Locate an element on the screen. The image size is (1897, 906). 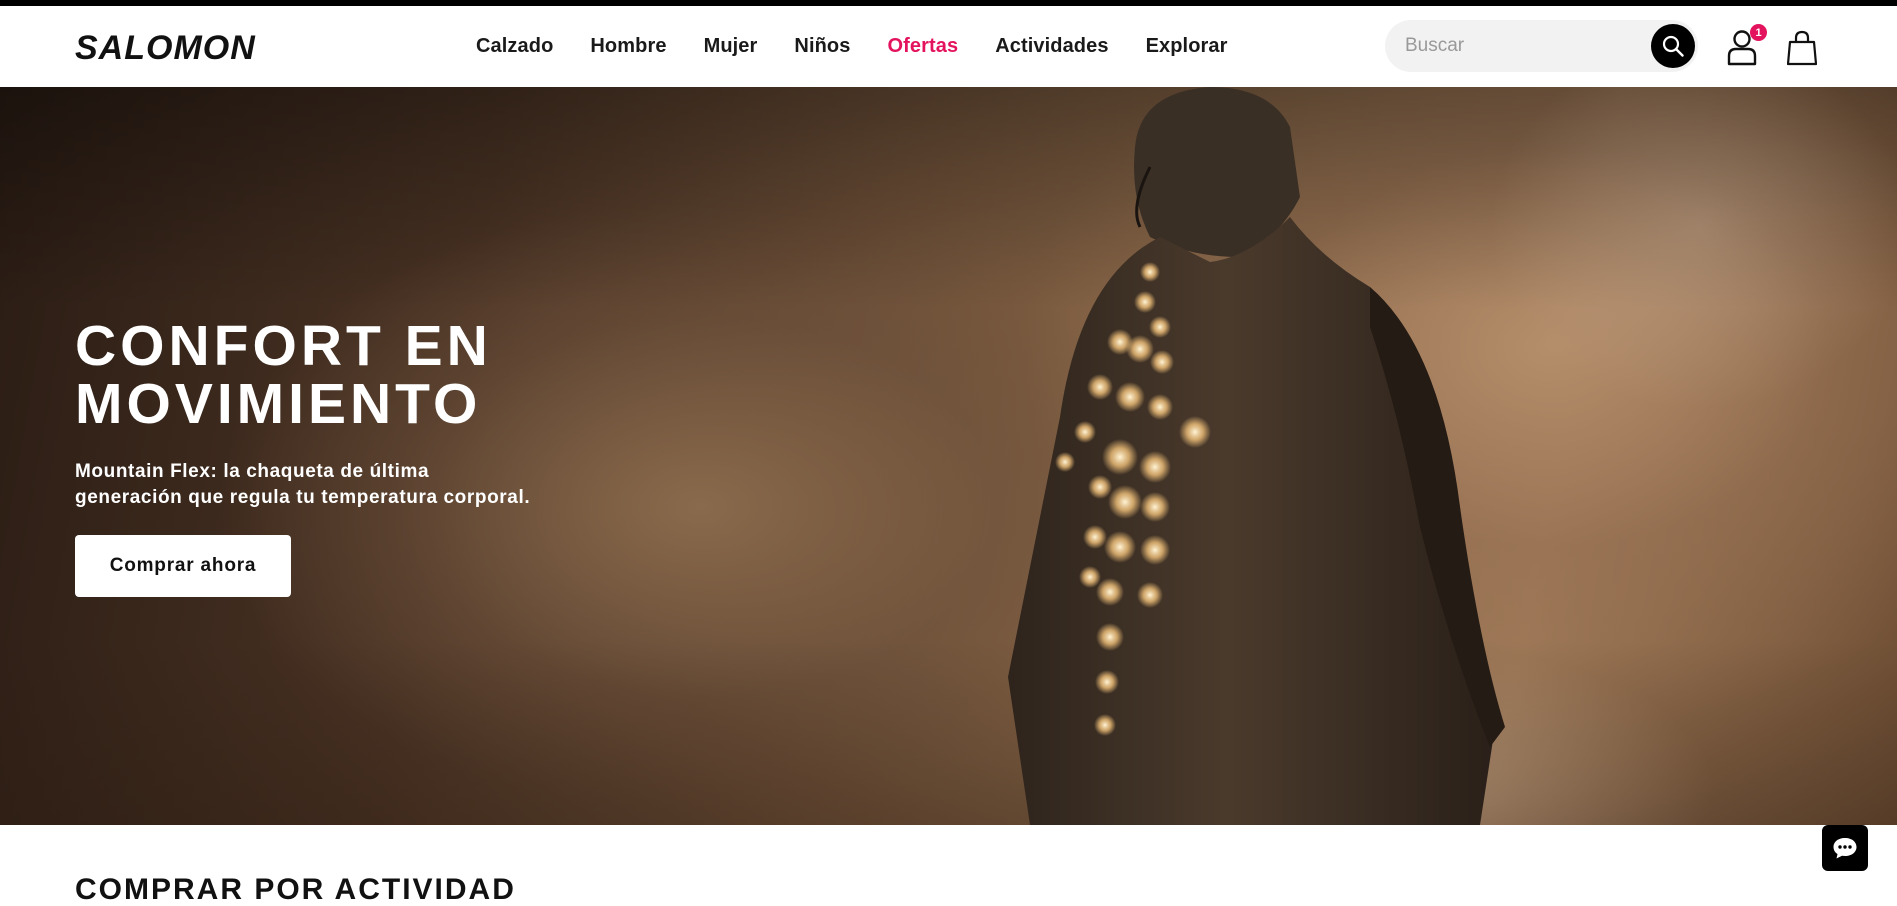
salomon-logo: SALOMON is located at coordinates (180, 47).